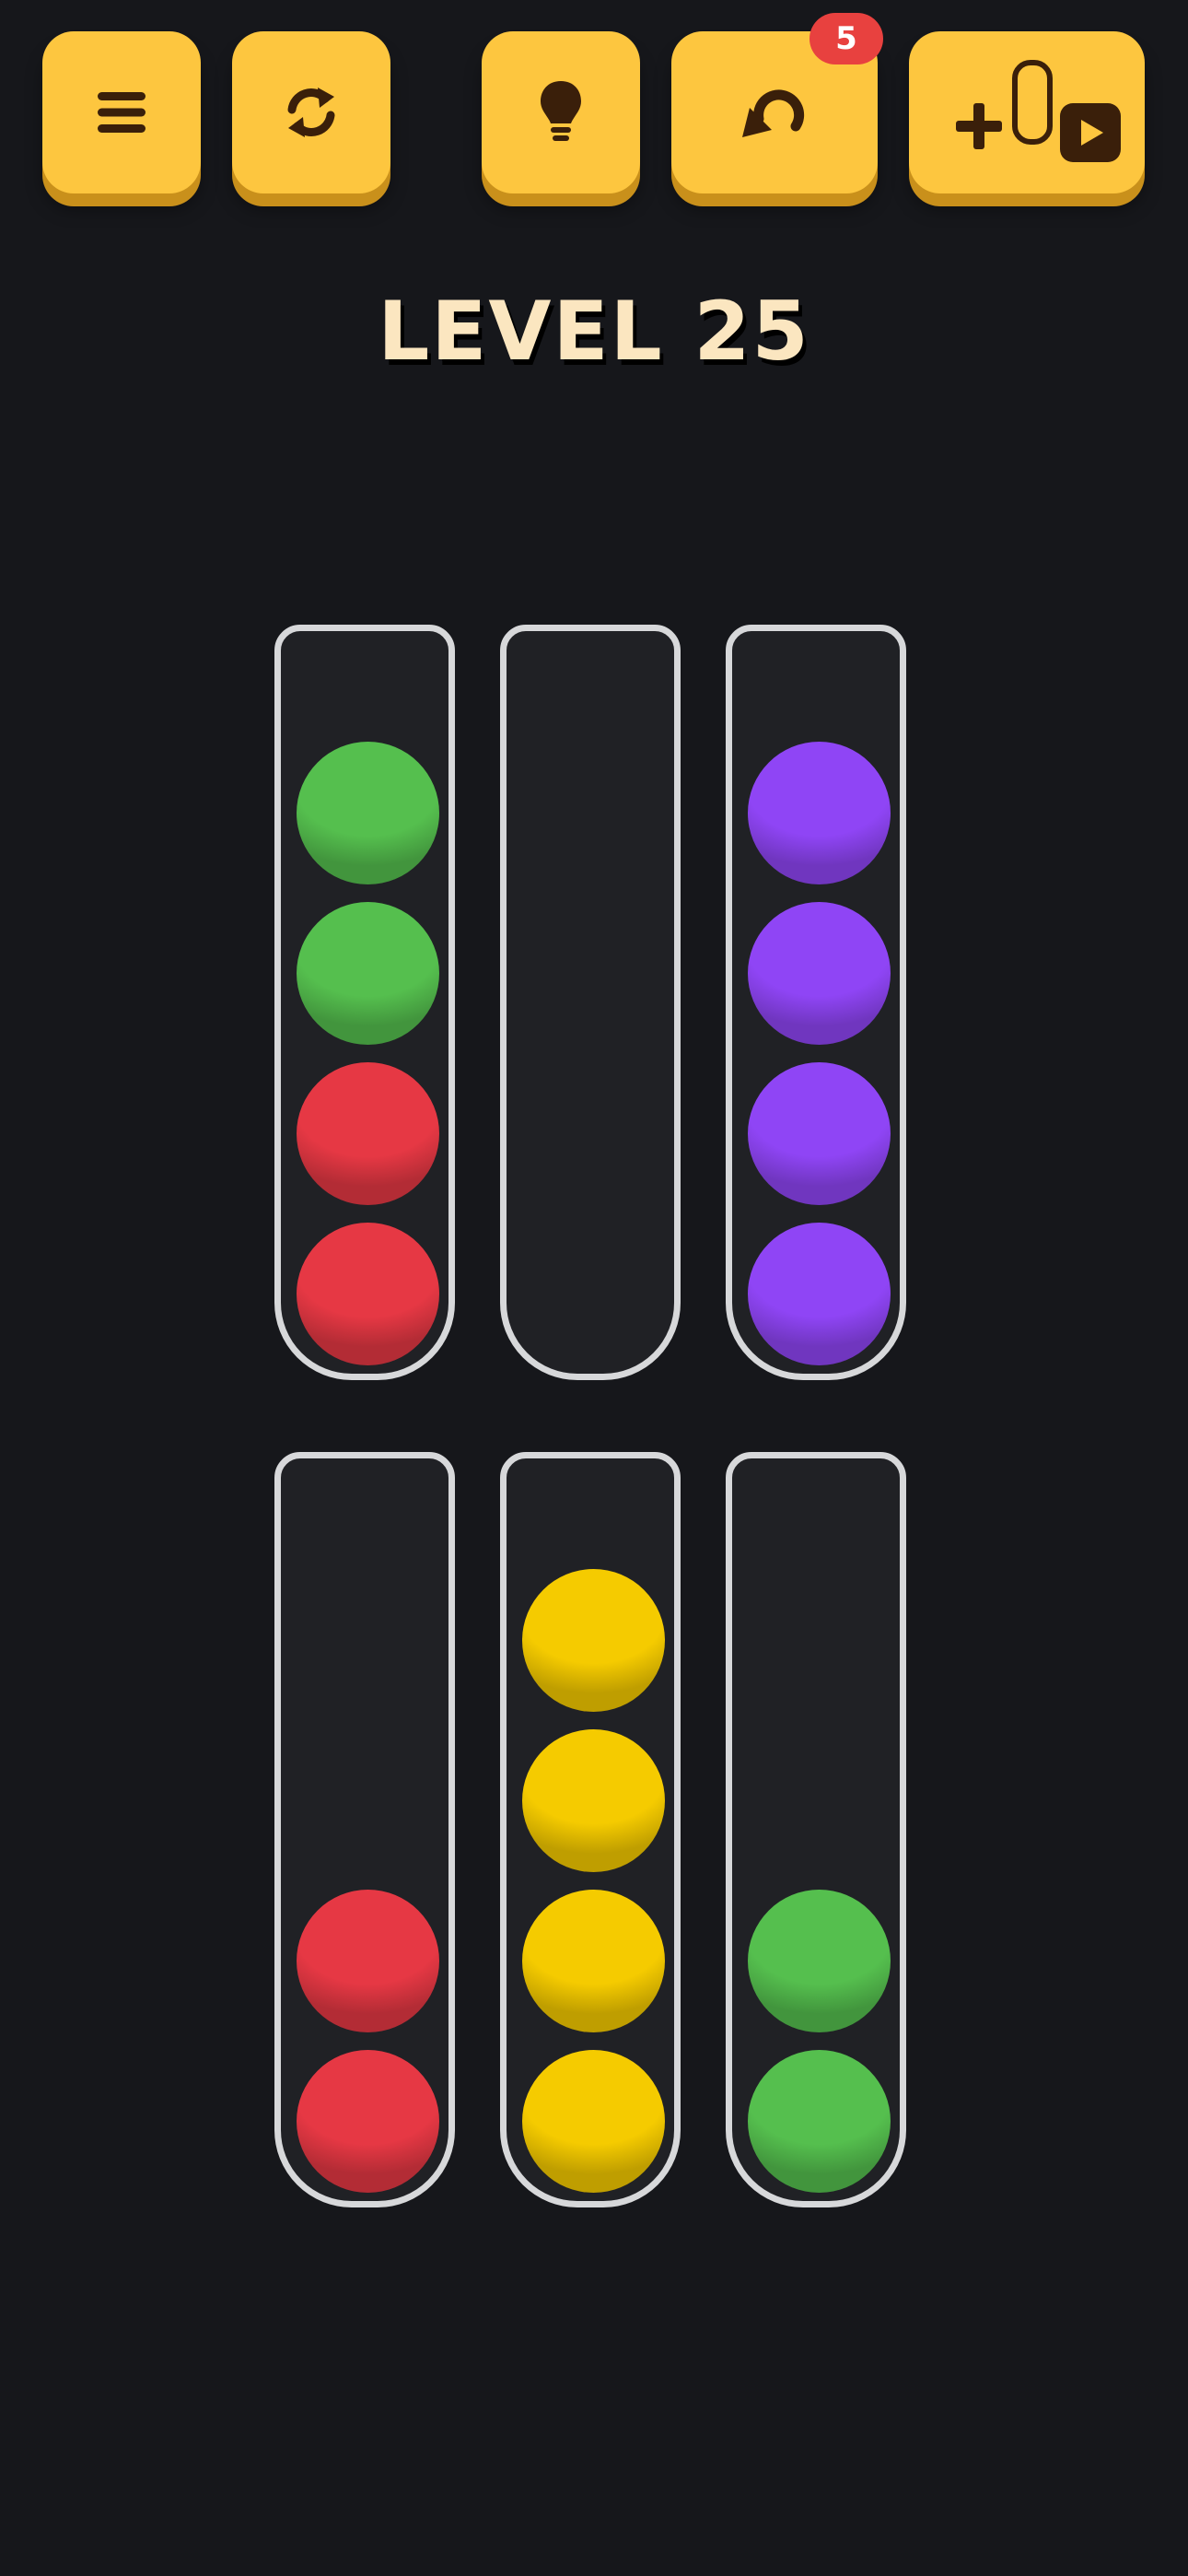 This screenshot has height=2576, width=1188. I want to click on add-tube-button, so click(1027, 112).